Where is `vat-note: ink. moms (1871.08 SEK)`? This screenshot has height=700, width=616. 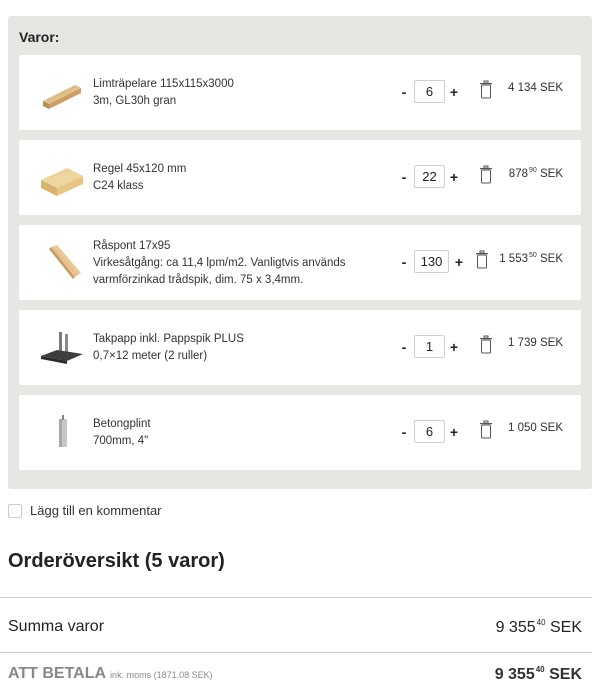
vat-note: ink. moms (1871.08 SEK) is located at coordinates (161, 675).